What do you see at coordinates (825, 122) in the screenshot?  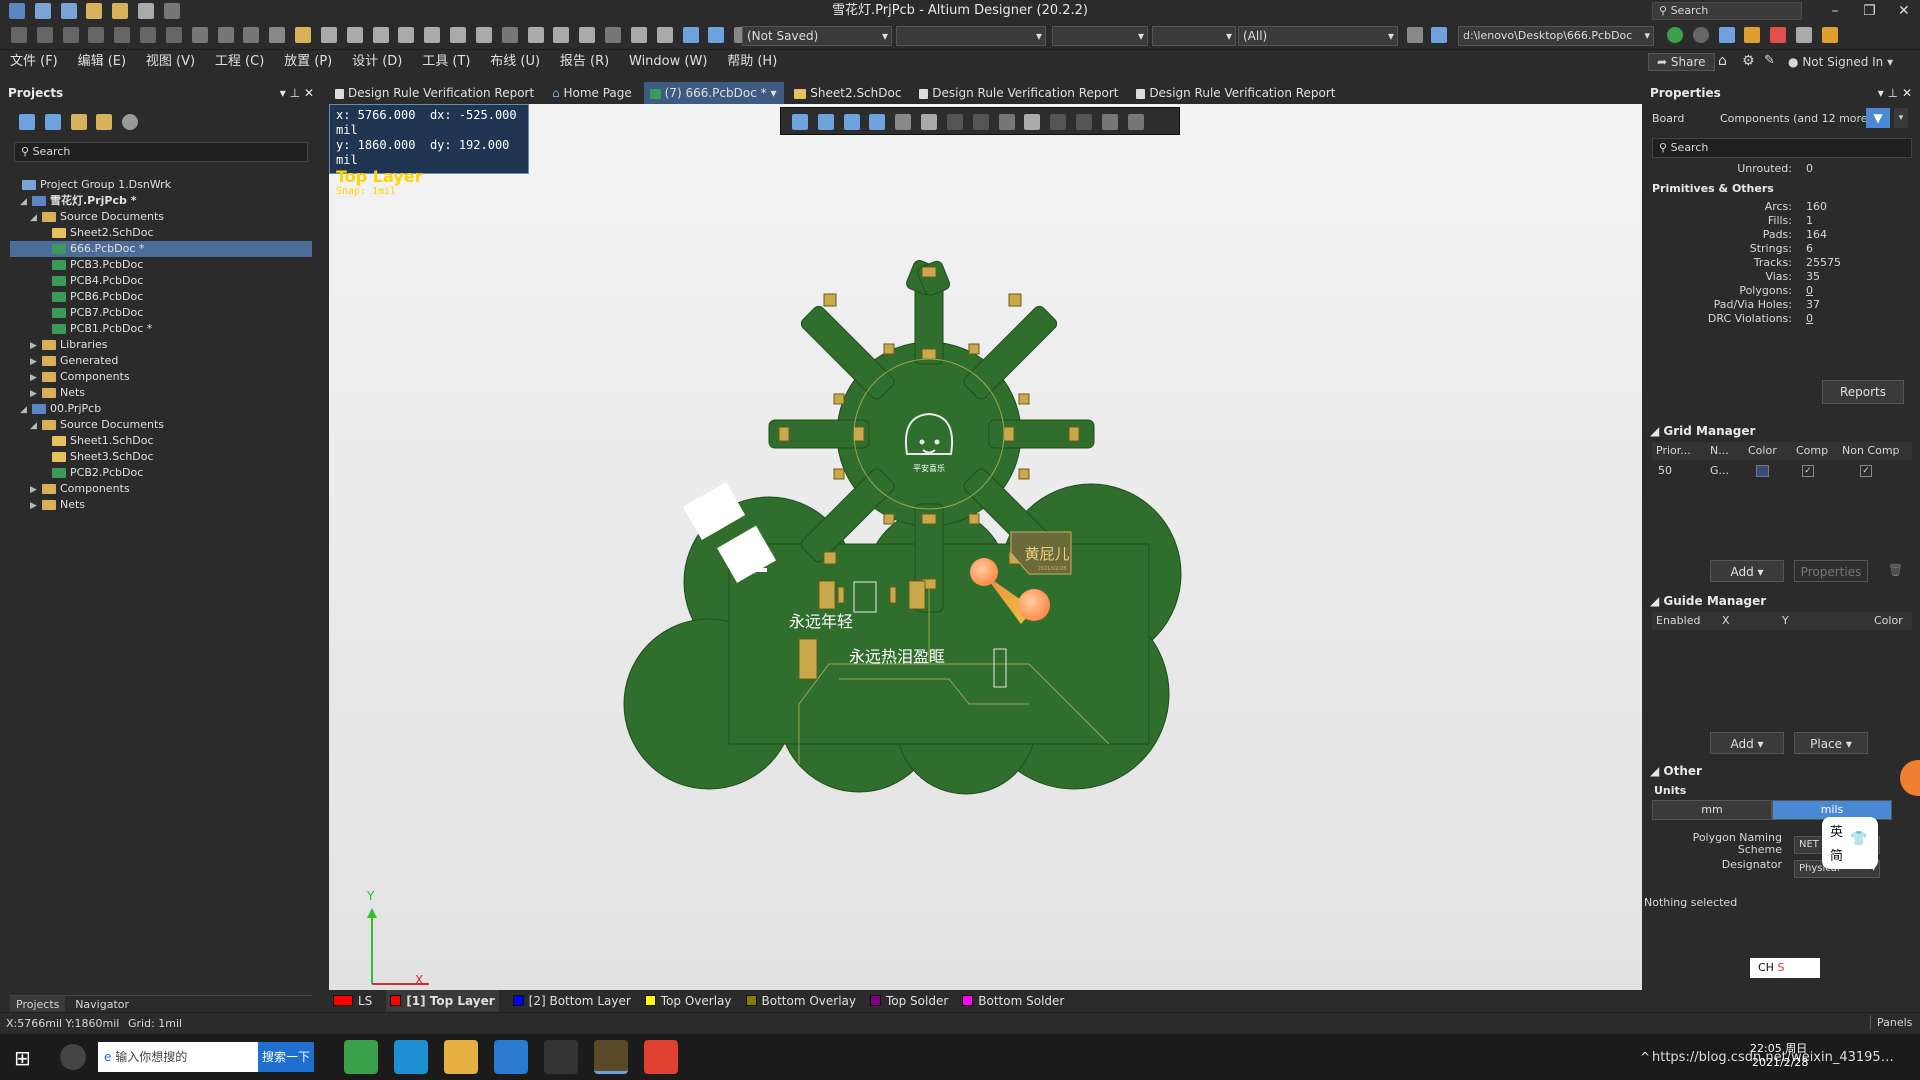 I see `interactive-routing-icon` at bounding box center [825, 122].